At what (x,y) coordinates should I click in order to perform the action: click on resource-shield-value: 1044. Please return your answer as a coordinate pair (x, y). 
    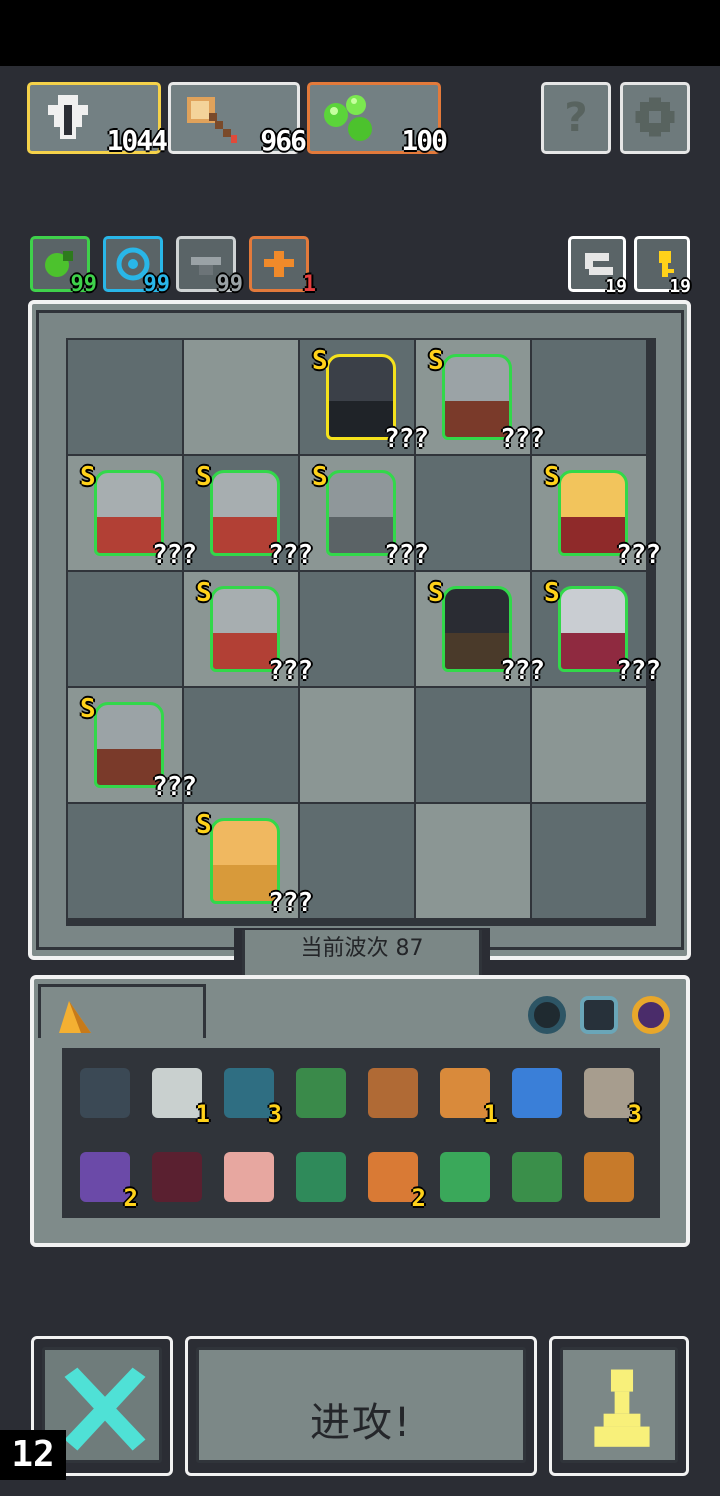
    Looking at the image, I should click on (137, 140).